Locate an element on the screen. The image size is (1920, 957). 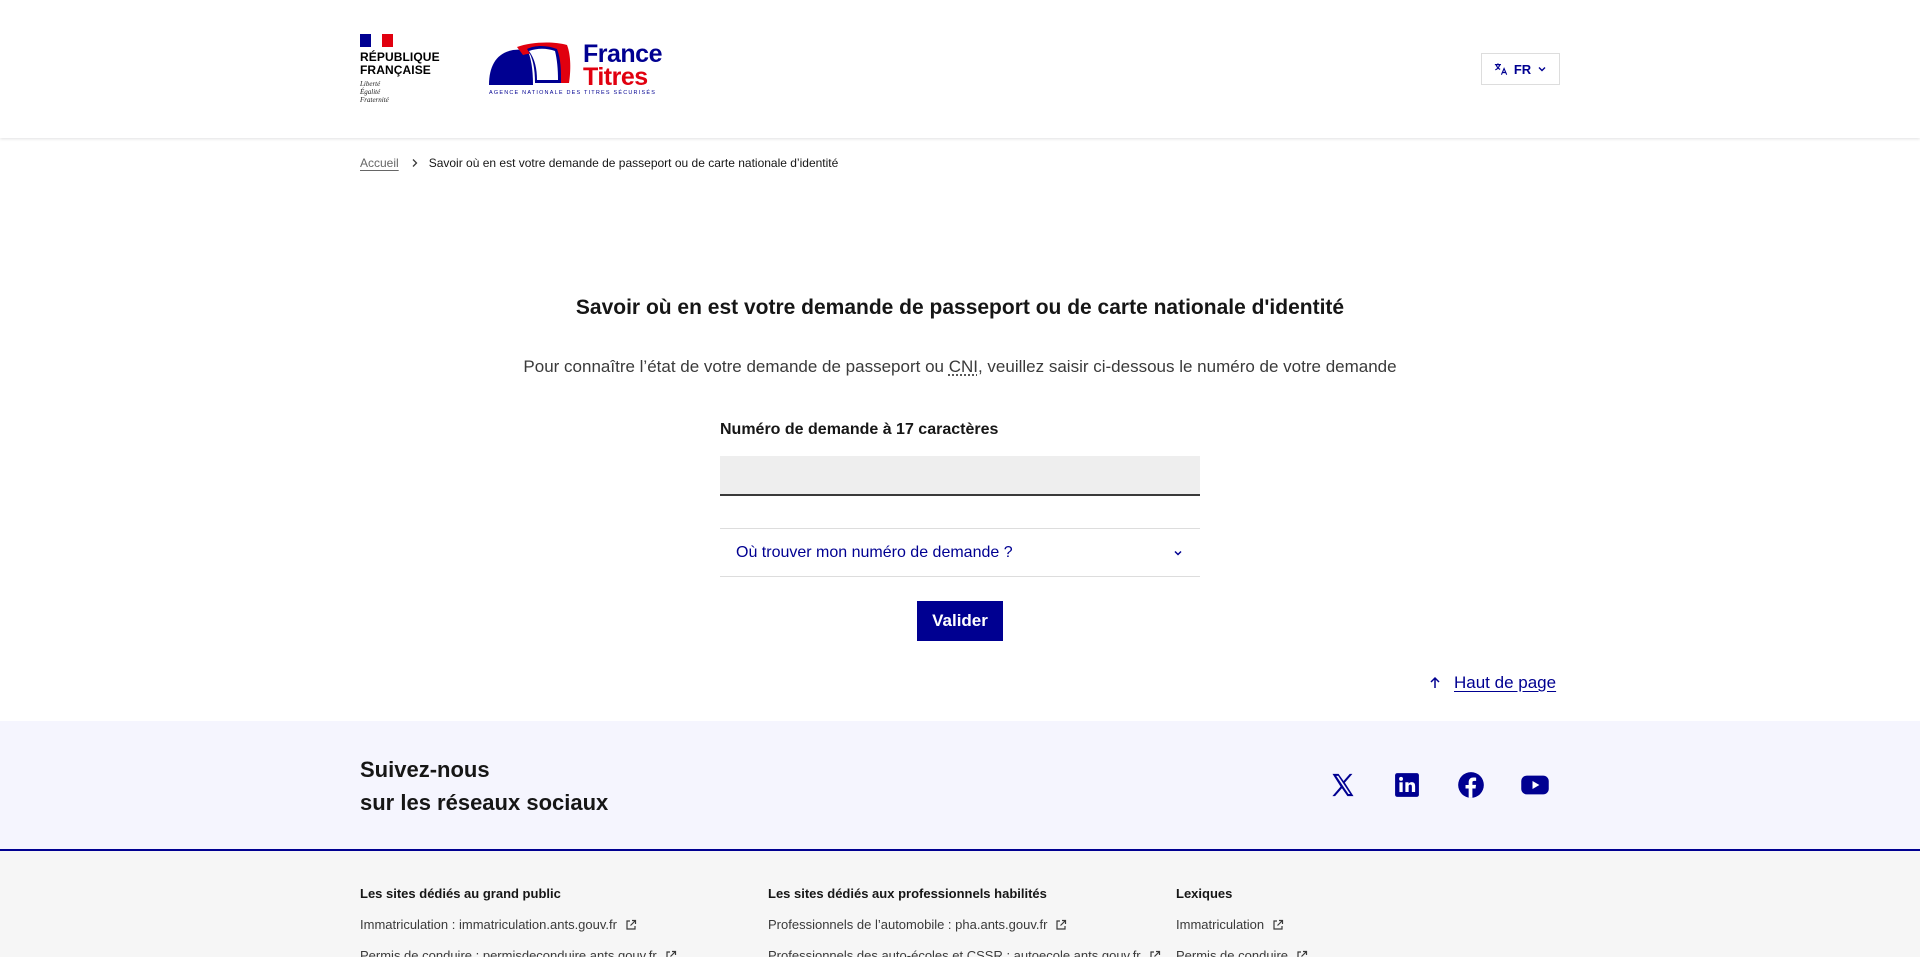
marianne-flag-icon is located at coordinates (376, 40).